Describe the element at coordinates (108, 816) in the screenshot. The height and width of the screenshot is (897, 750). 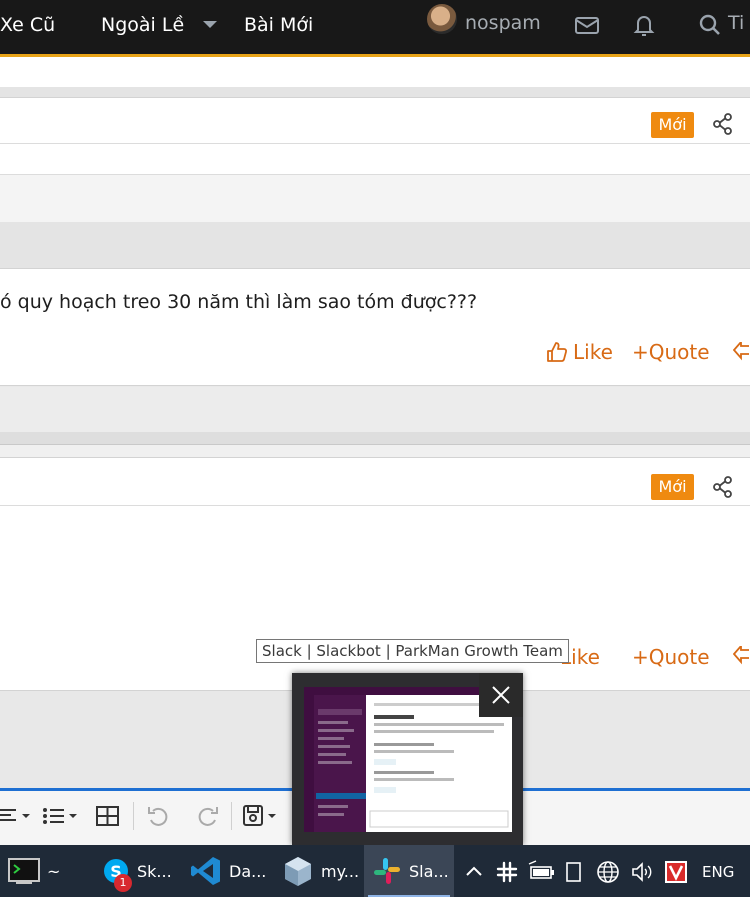
I see `table-icon` at that location.